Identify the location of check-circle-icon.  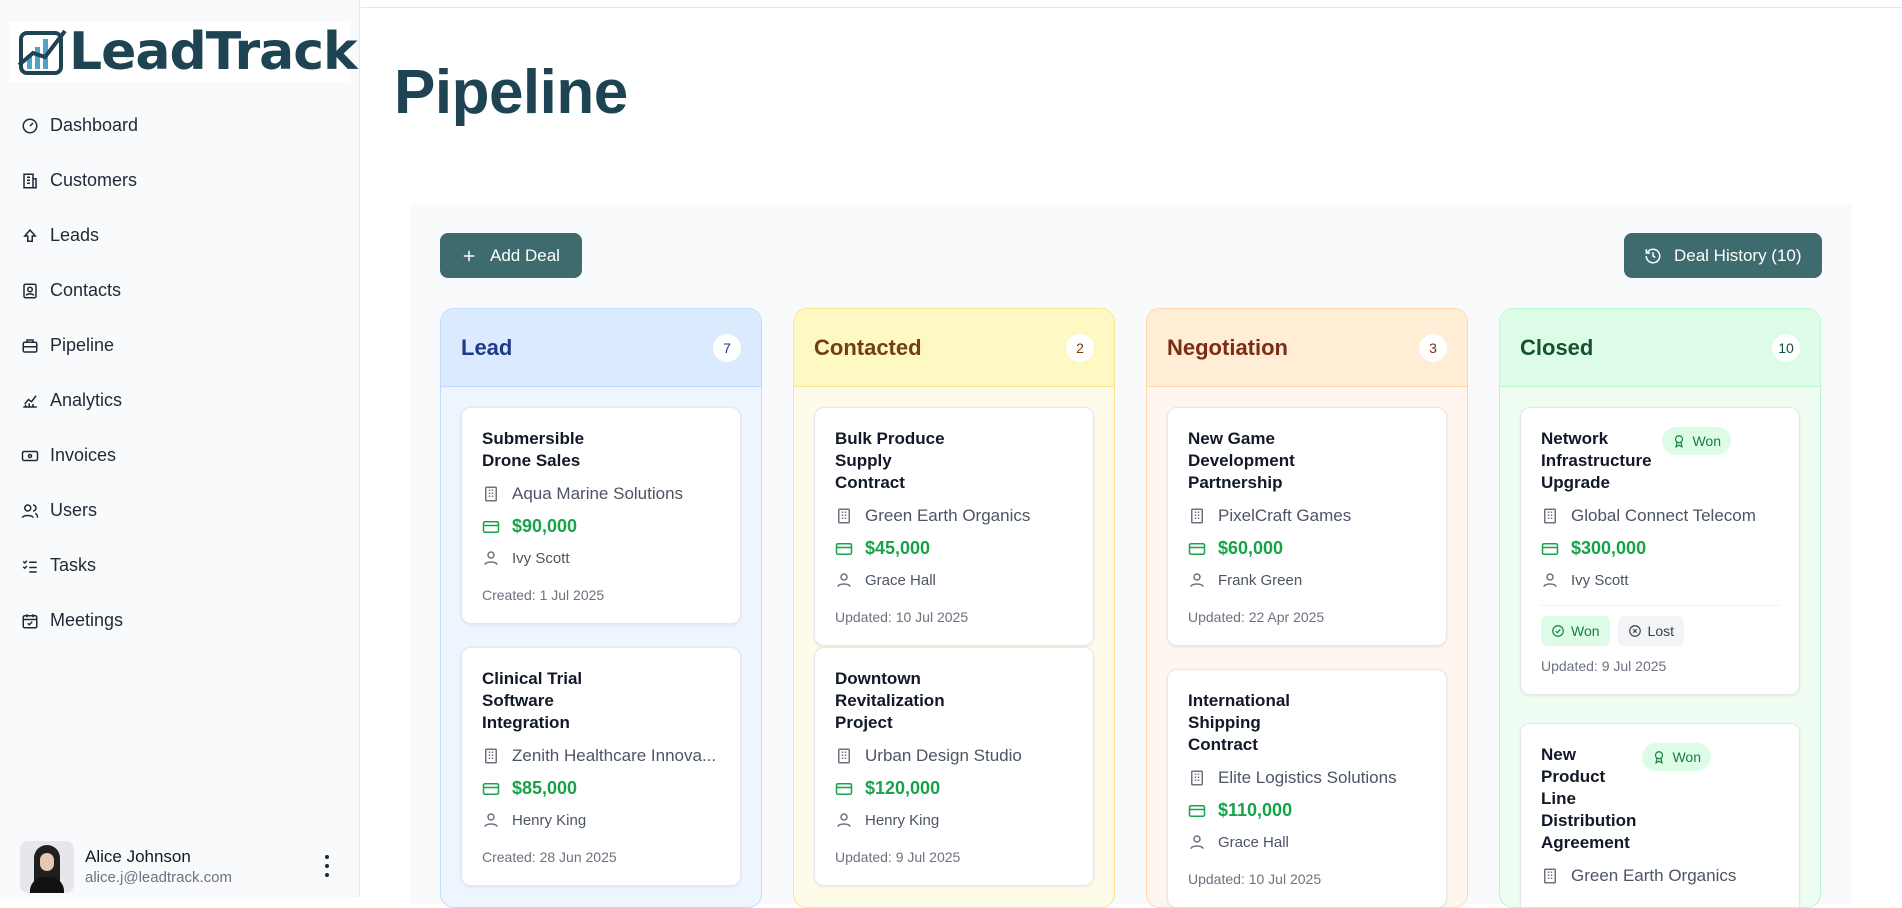
(1558, 631).